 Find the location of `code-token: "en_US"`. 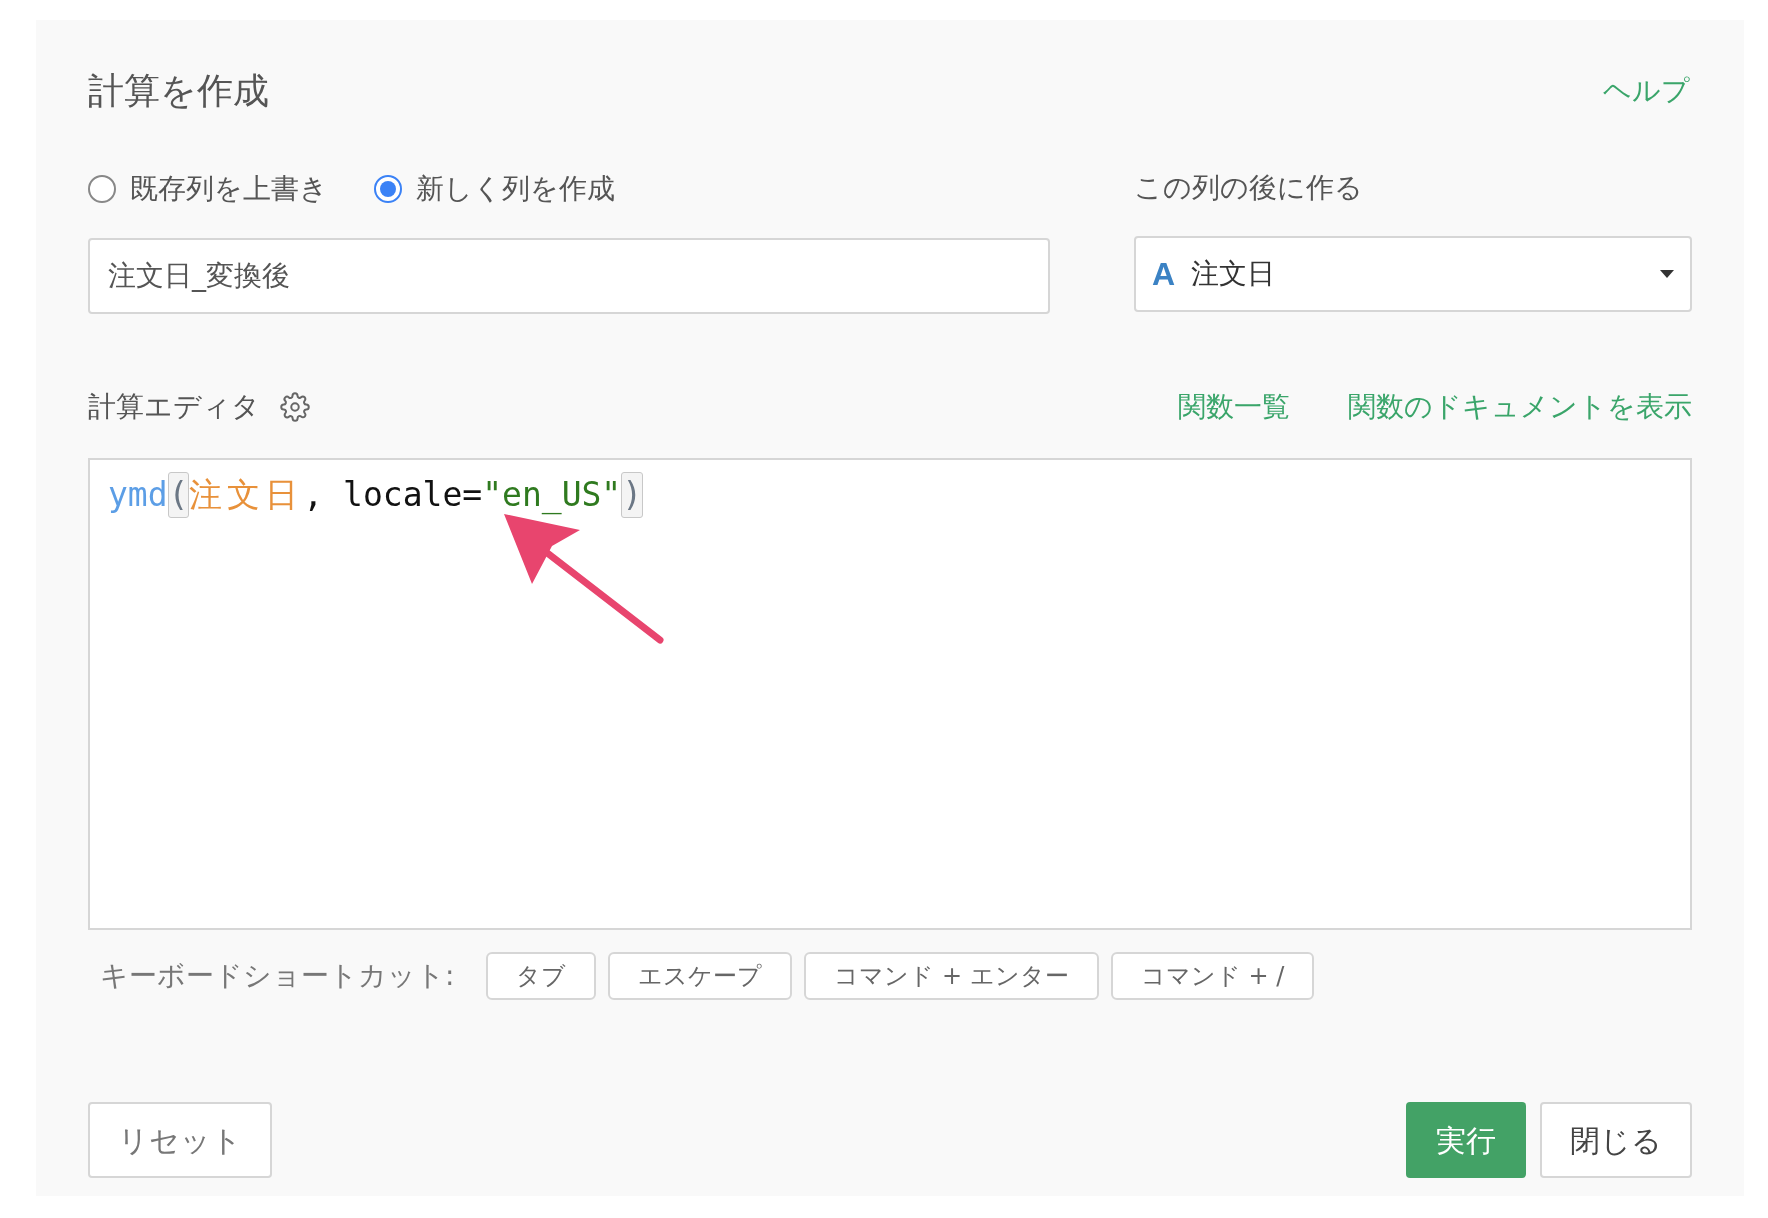

code-token: "en_US" is located at coordinates (552, 495).